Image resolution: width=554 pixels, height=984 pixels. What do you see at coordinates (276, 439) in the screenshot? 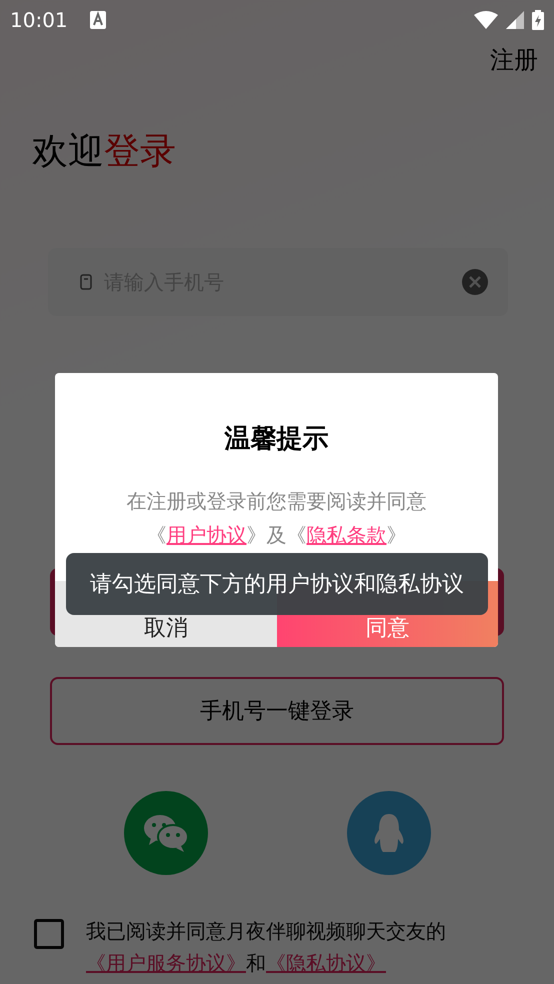
I see `dialog-title: 温馨提示` at bounding box center [276, 439].